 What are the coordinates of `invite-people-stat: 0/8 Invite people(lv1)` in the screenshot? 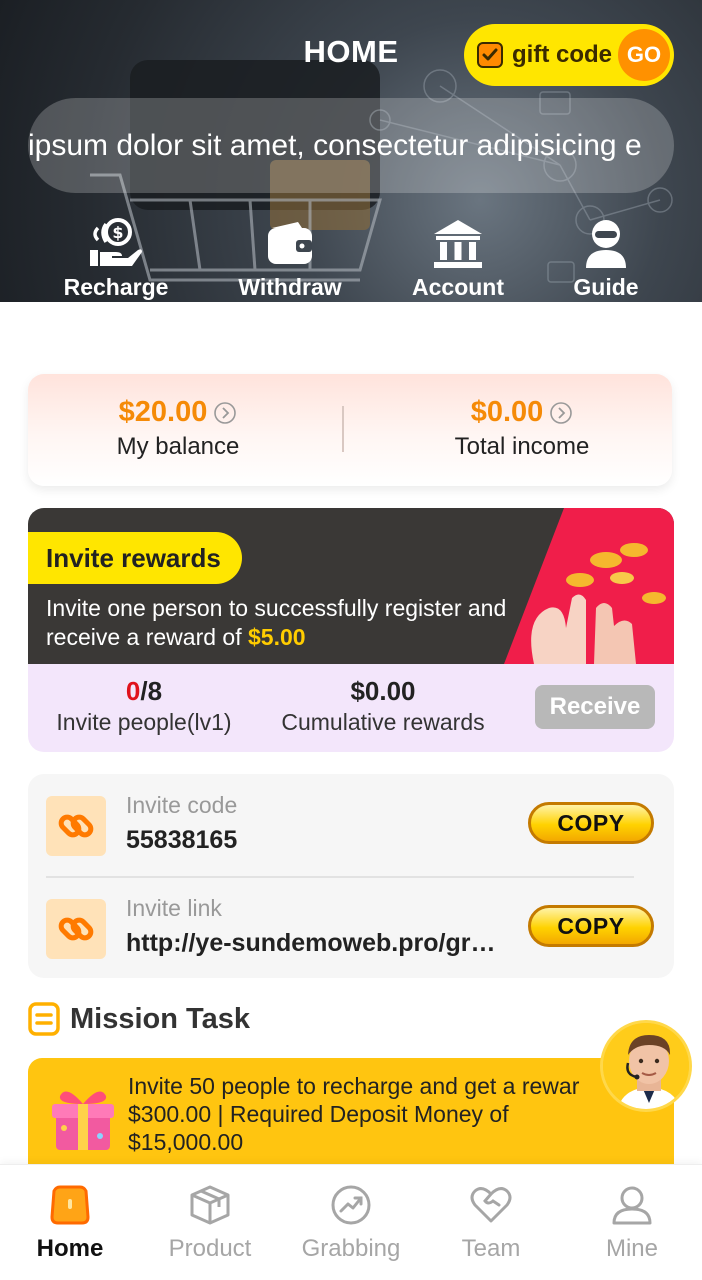 It's located at (144, 706).